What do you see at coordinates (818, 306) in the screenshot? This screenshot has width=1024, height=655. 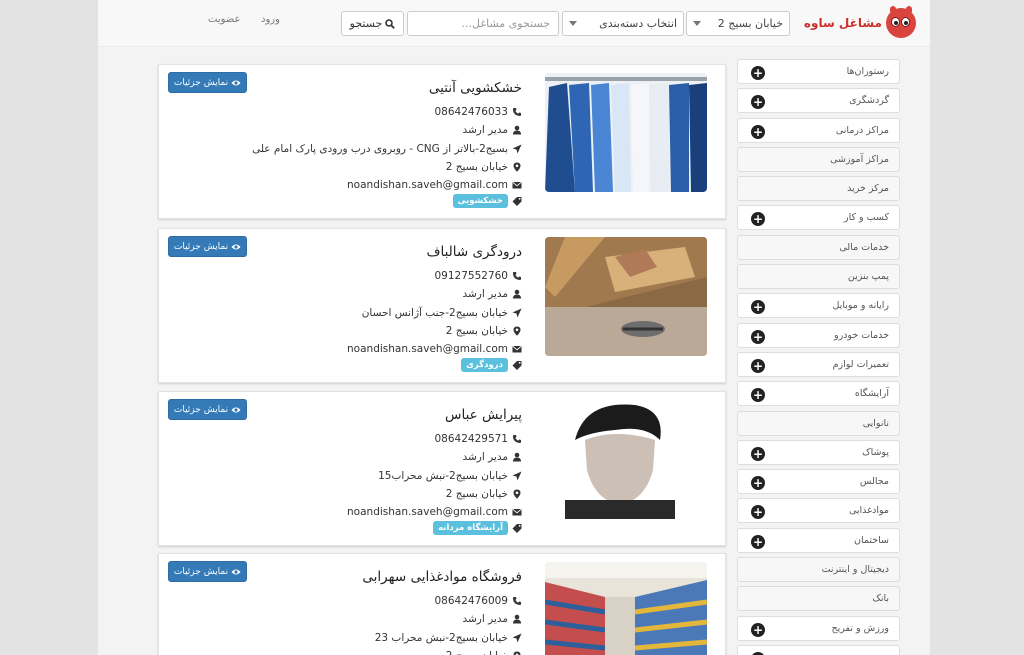 I see `sidebar-category: رایانه و موبایل +` at bounding box center [818, 306].